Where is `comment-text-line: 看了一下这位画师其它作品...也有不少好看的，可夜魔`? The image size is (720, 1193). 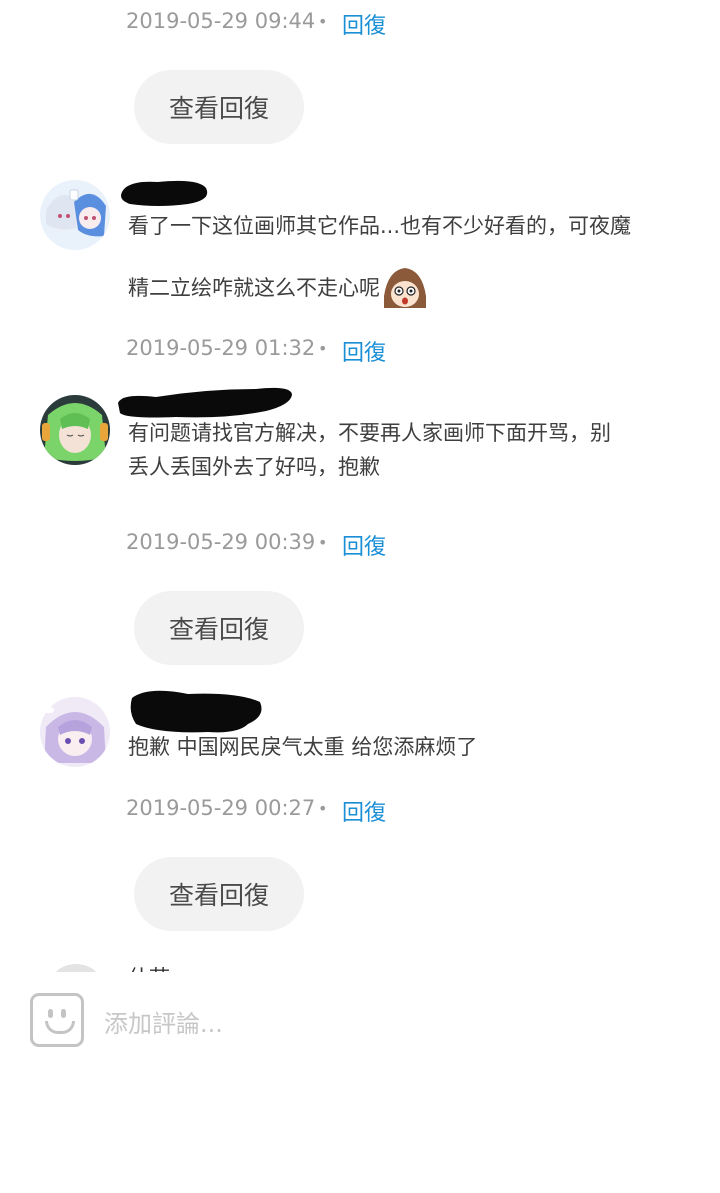 comment-text-line: 看了一下这位画师其它作品...也有不少好看的，可夜魔 is located at coordinates (380, 226).